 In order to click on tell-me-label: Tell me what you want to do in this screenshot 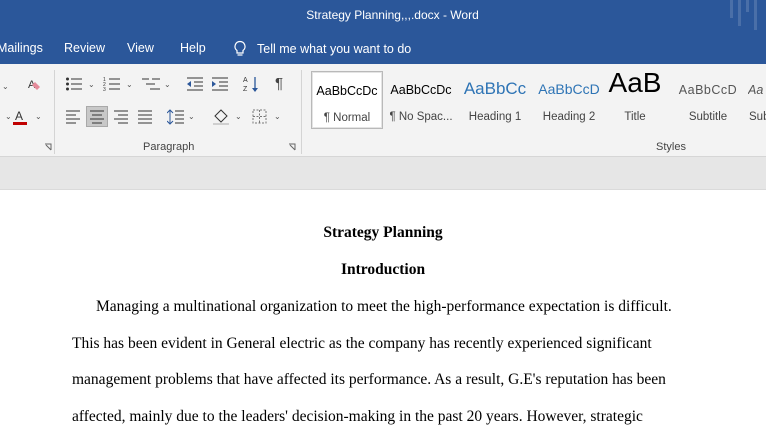, I will do `click(334, 48)`.